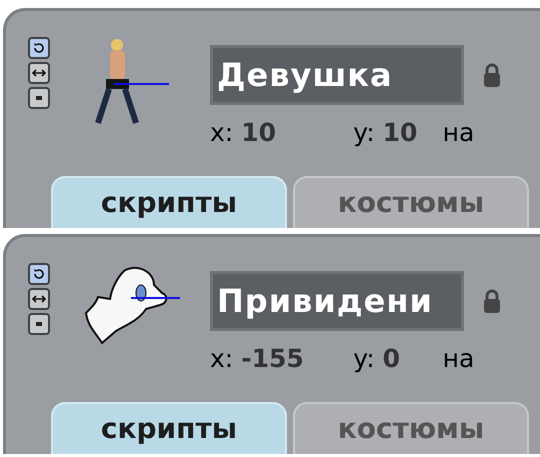 The width and height of the screenshot is (540, 457). What do you see at coordinates (259, 133) in the screenshot?
I see `x-value: 10` at bounding box center [259, 133].